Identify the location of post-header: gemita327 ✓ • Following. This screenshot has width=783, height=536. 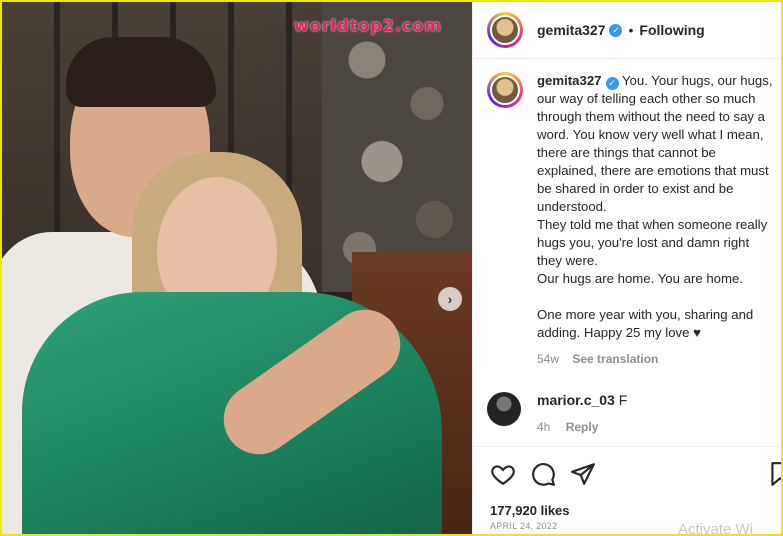
(627, 30).